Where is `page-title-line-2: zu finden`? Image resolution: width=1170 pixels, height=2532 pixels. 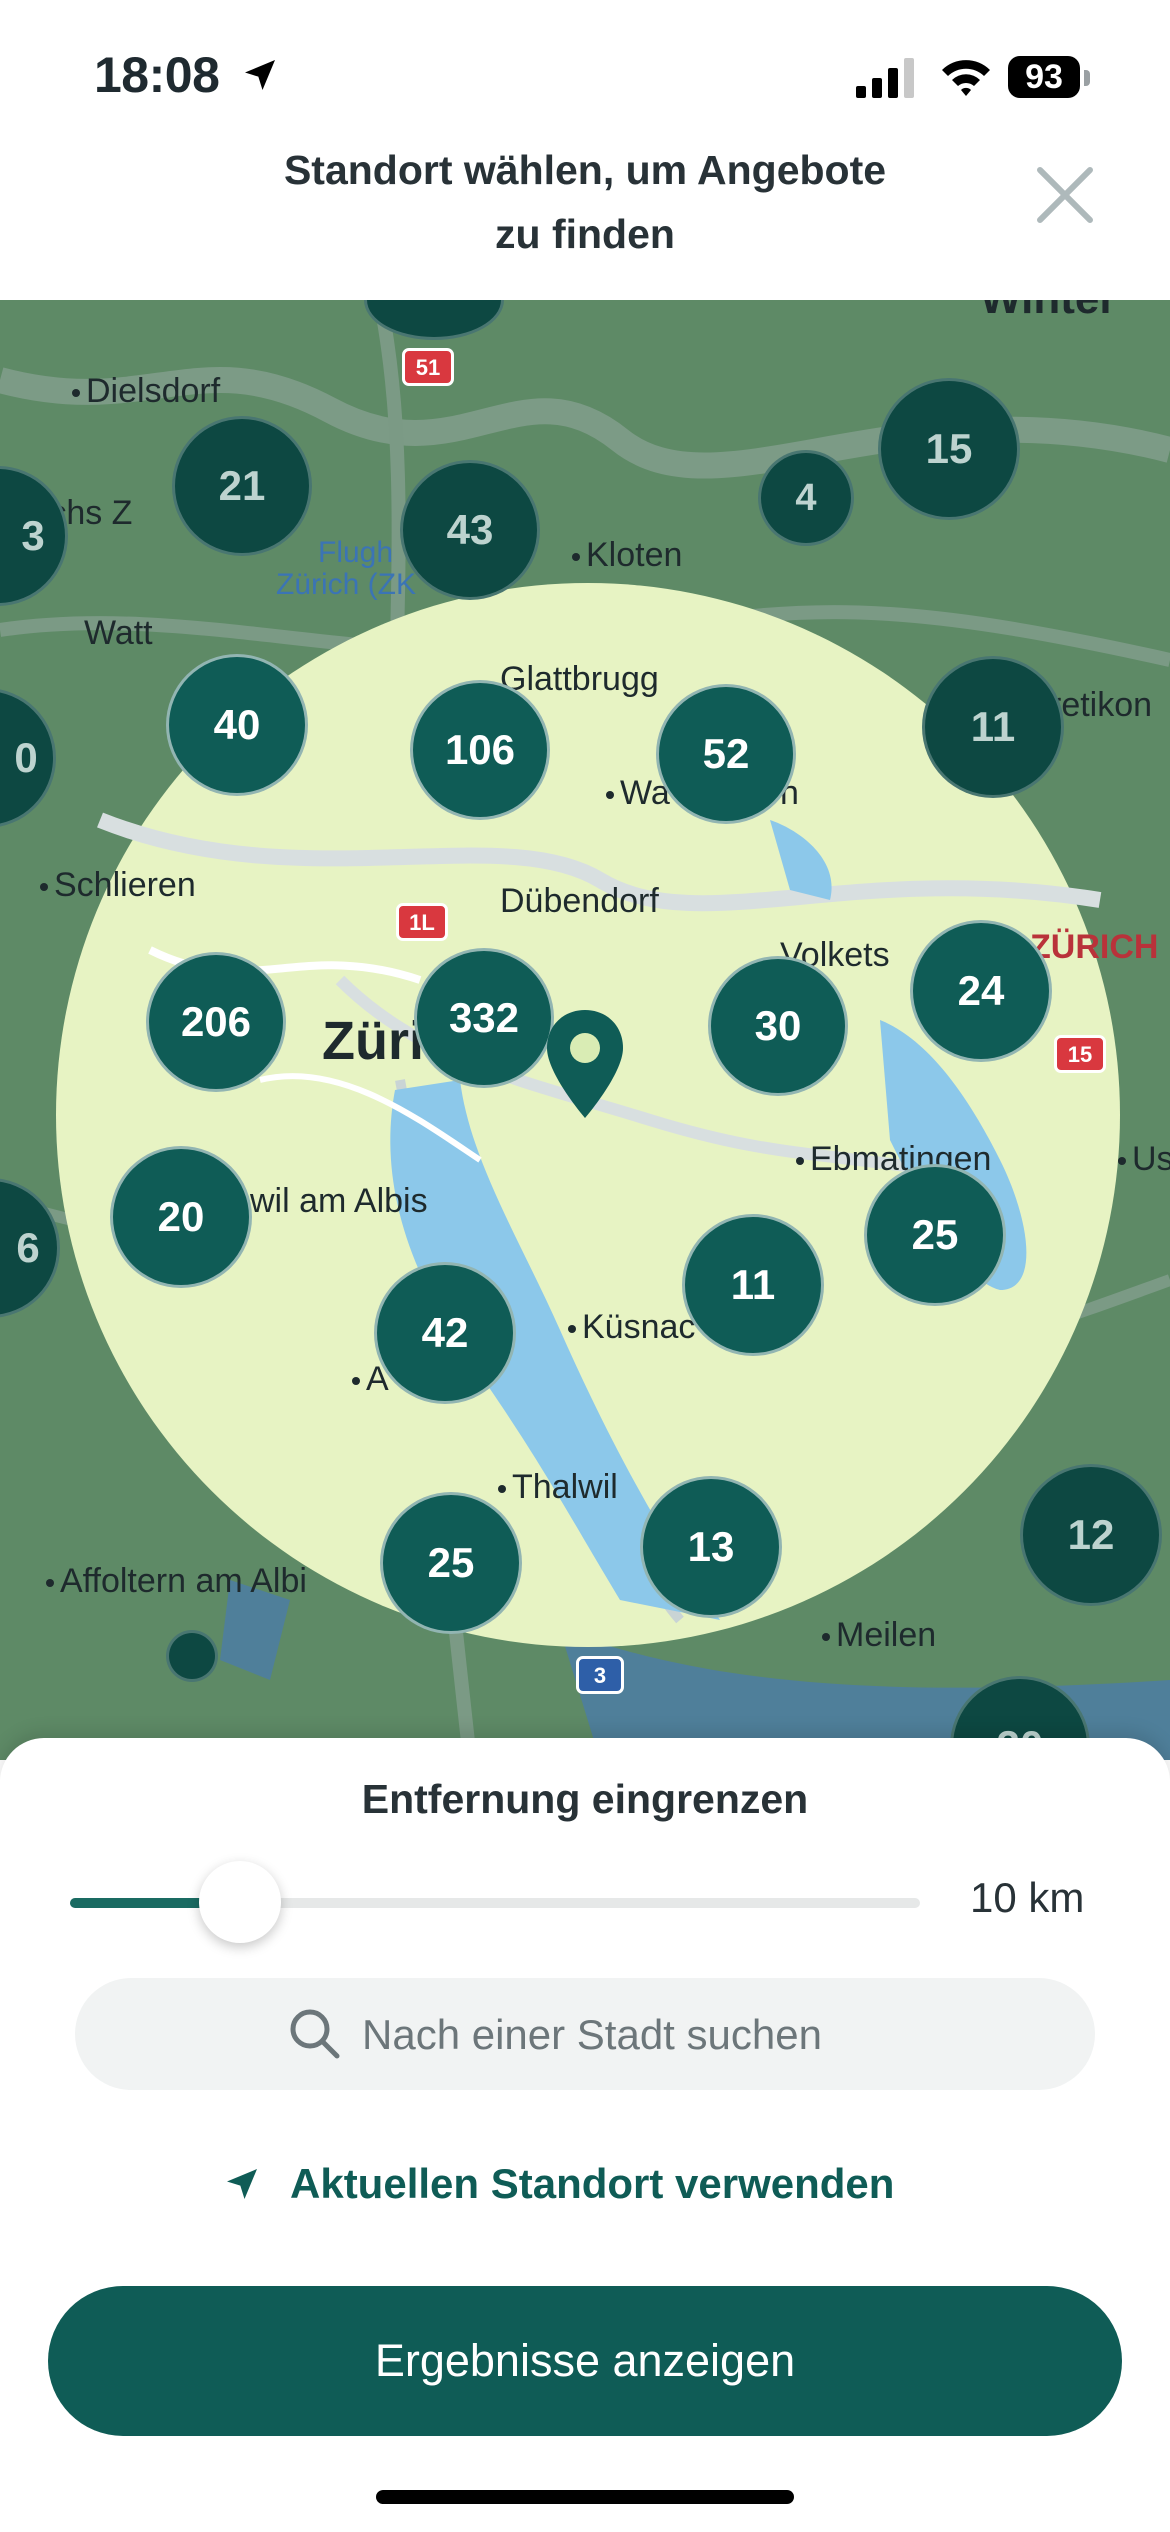
page-title-line-2: zu finden is located at coordinates (585, 234).